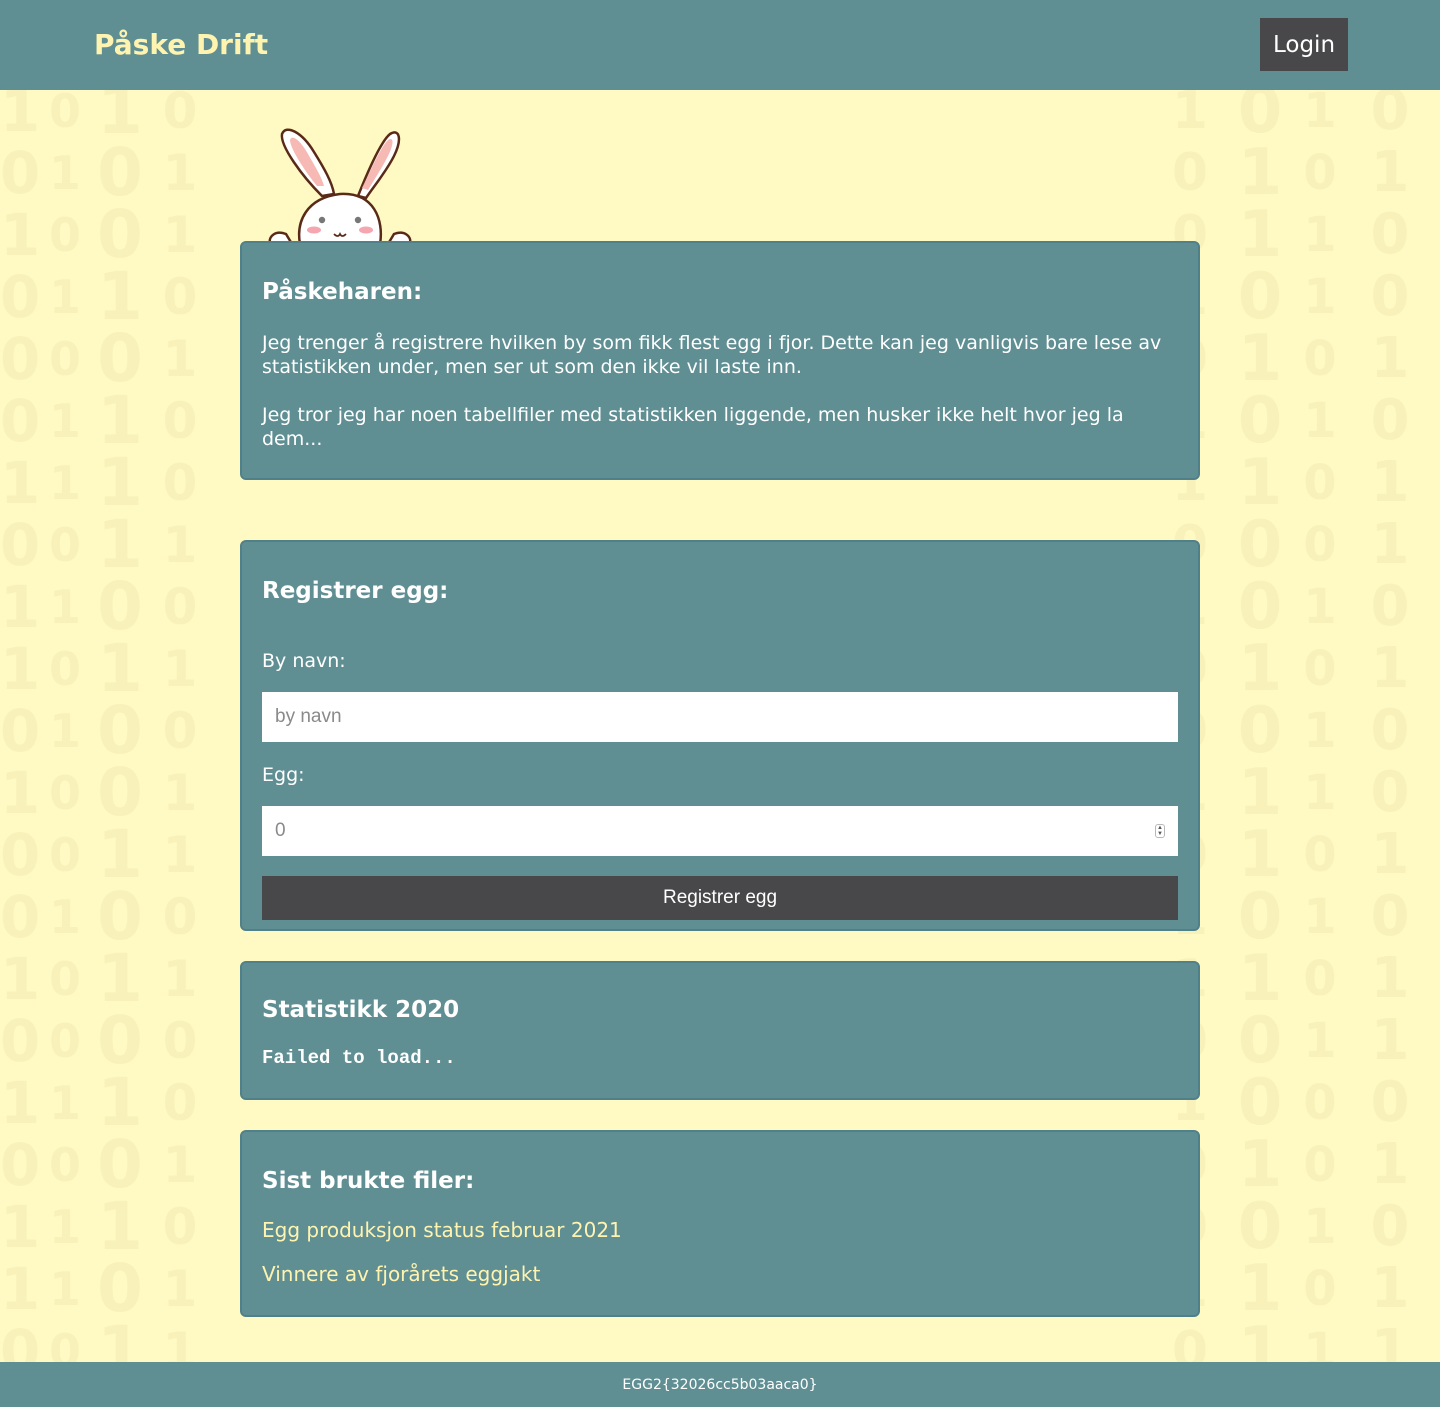 This screenshot has height=1407, width=1440. I want to click on spinner-icon: ▲ ▼, so click(1160, 831).